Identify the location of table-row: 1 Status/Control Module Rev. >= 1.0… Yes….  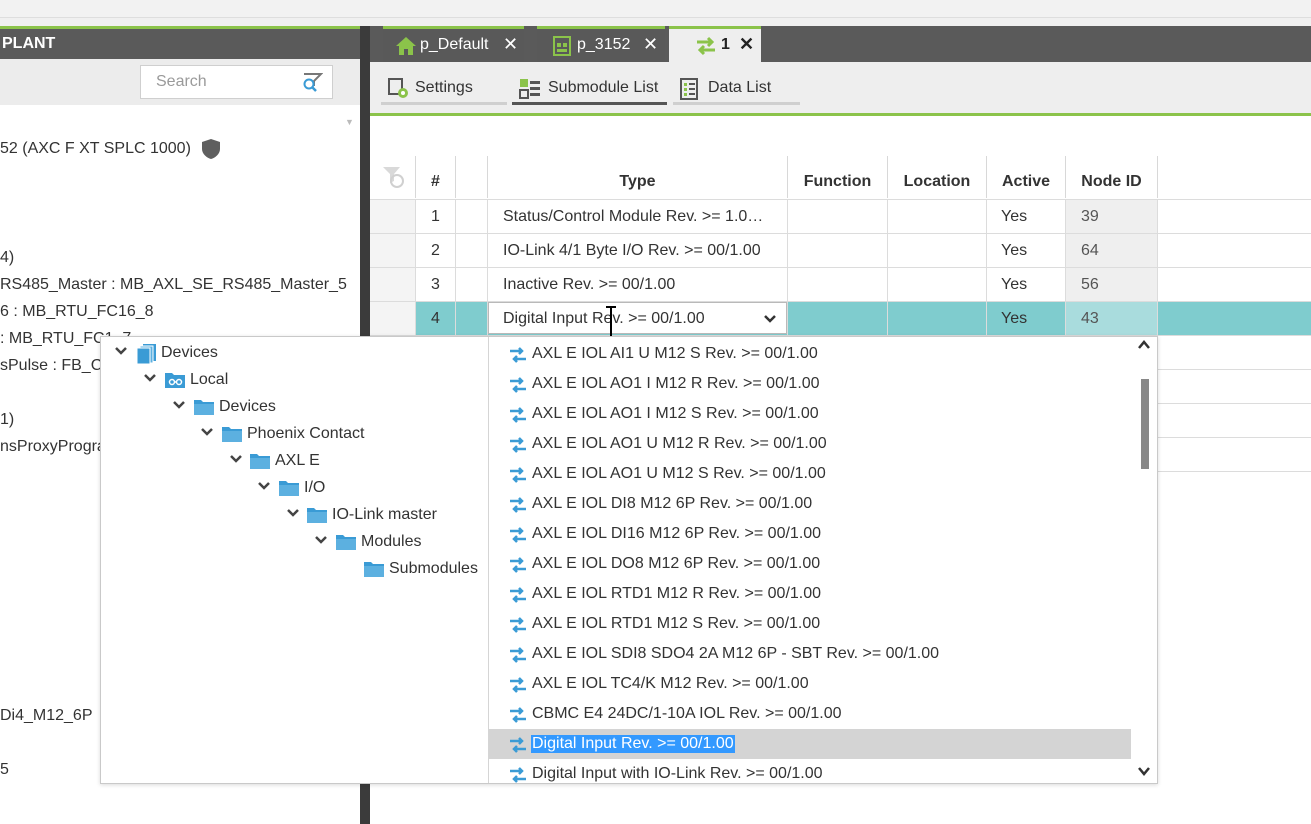
(840, 216).